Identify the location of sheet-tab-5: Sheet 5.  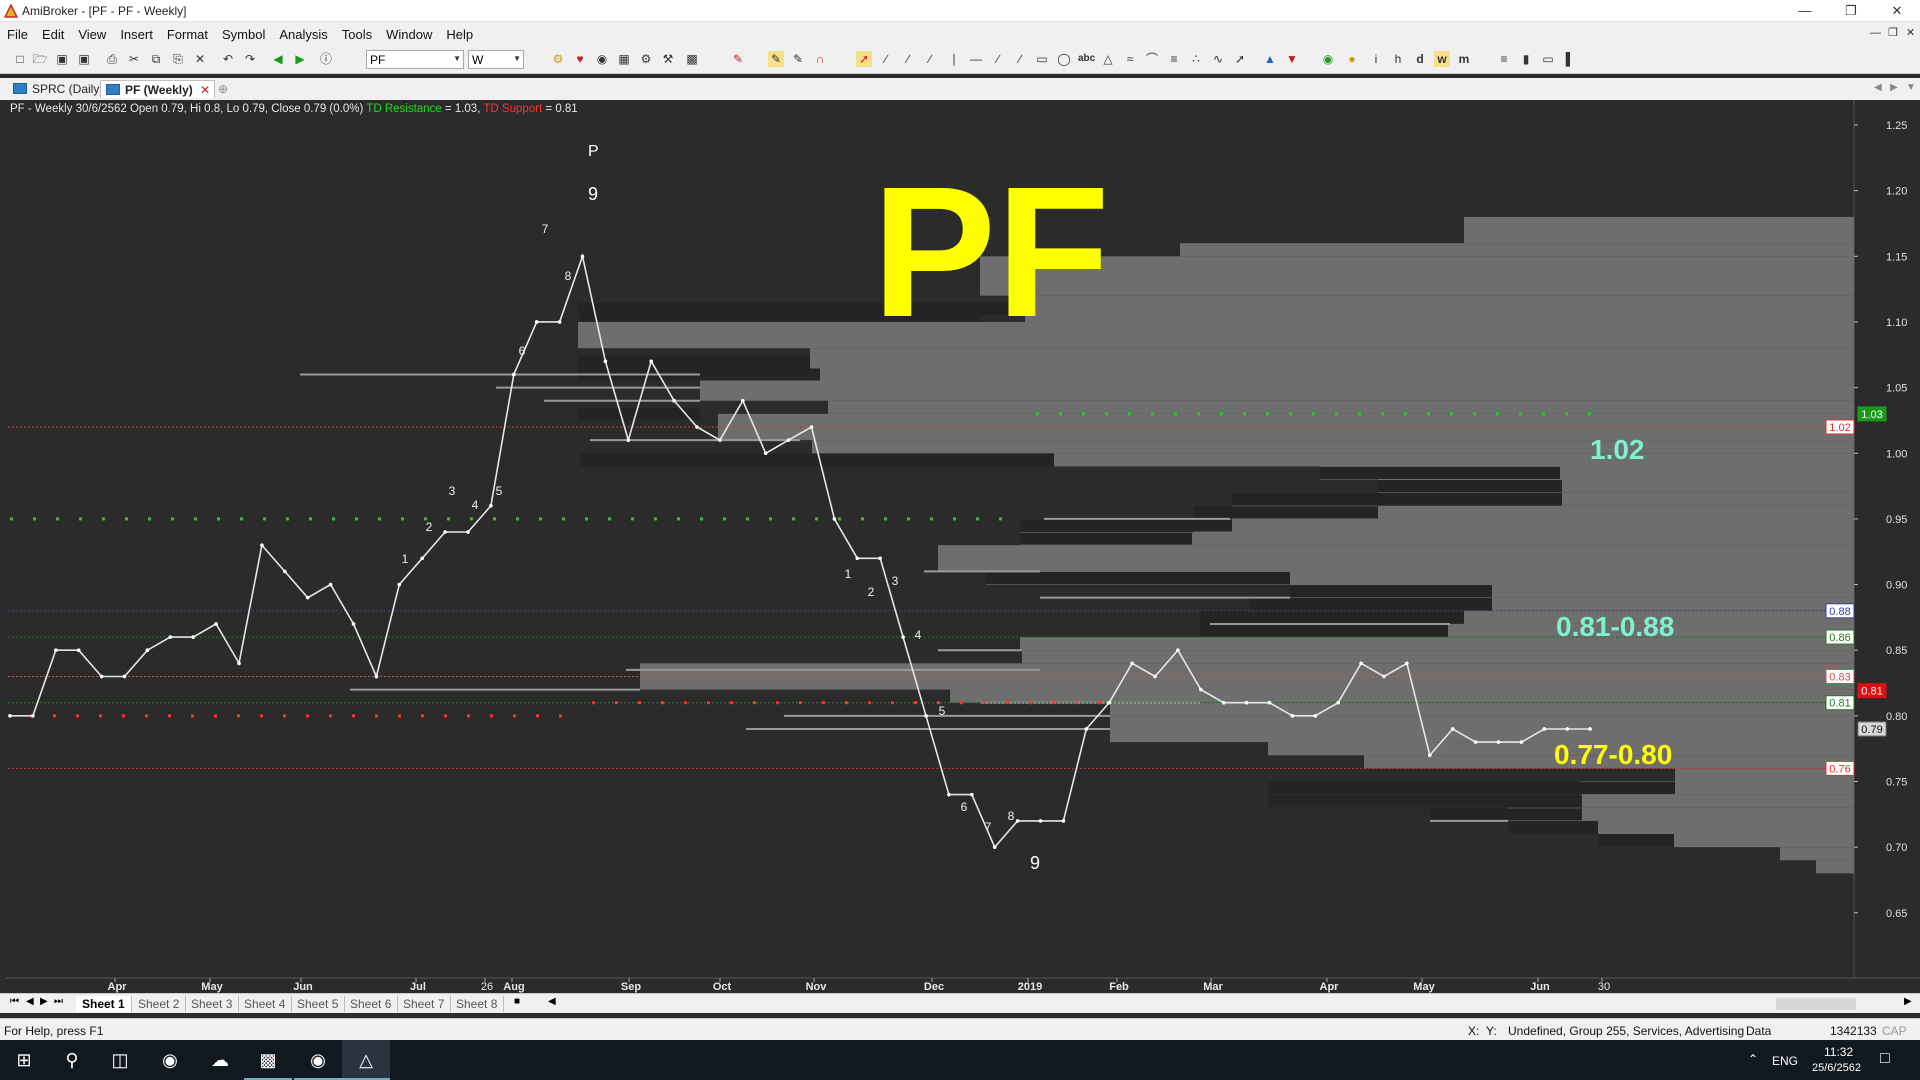
(318, 1004).